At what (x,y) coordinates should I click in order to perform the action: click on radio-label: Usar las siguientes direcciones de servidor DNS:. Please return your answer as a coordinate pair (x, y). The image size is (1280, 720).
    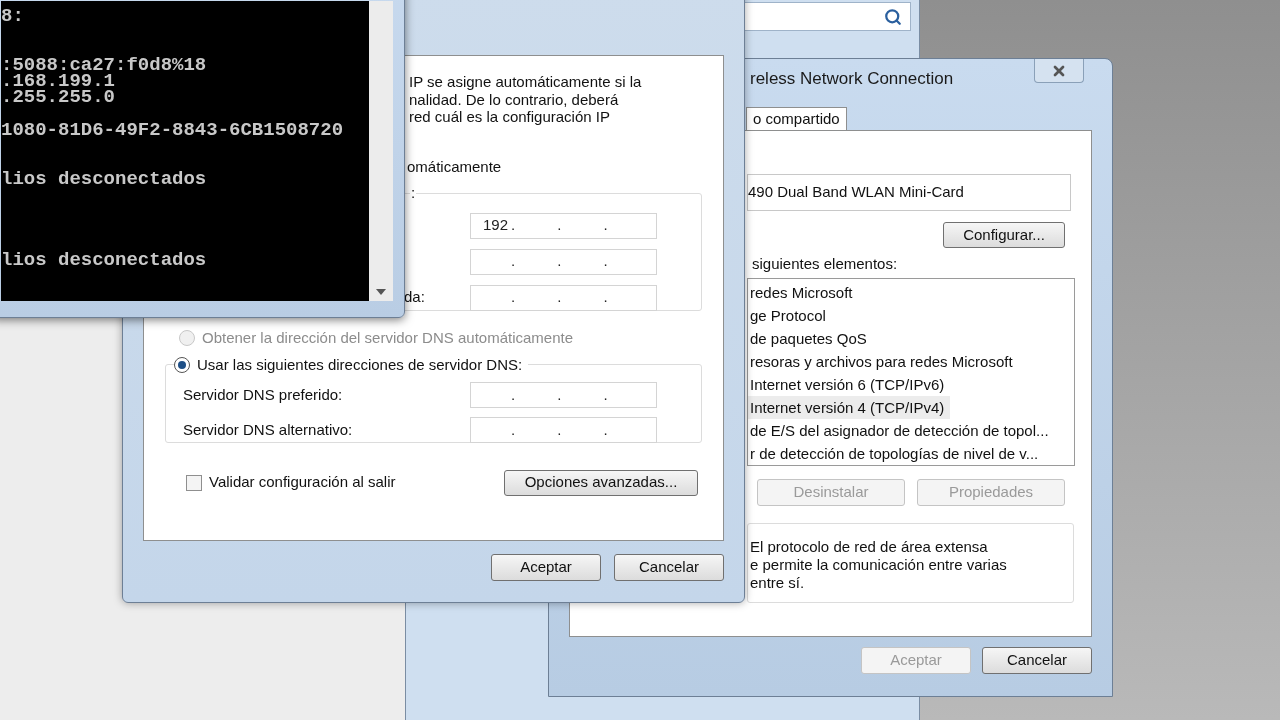
    Looking at the image, I should click on (360, 364).